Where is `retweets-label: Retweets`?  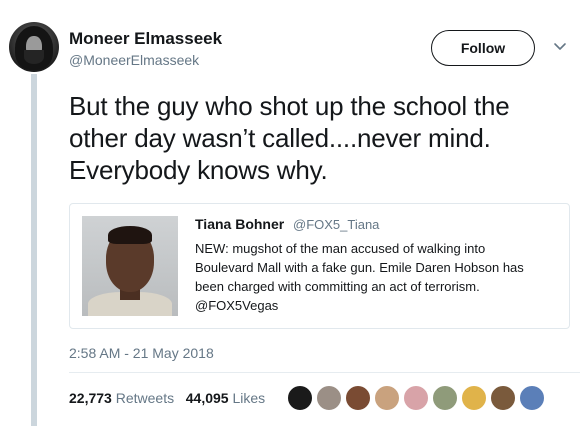
retweets-label: Retweets is located at coordinates (145, 398).